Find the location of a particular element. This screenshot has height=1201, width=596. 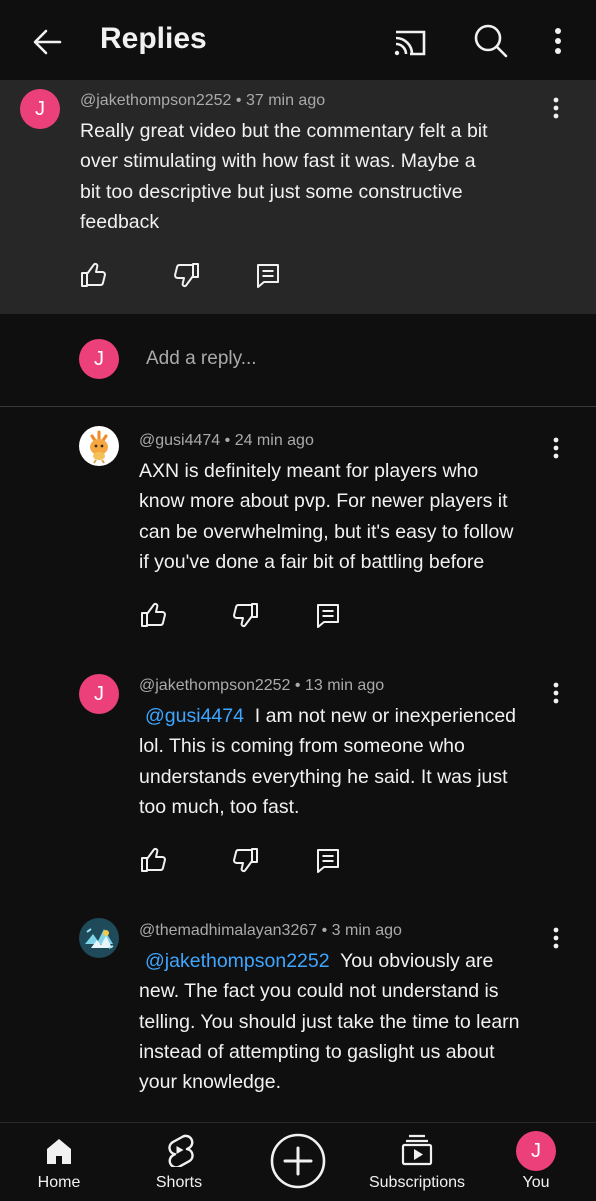

comment-time: 3 min ago is located at coordinates (366, 930).